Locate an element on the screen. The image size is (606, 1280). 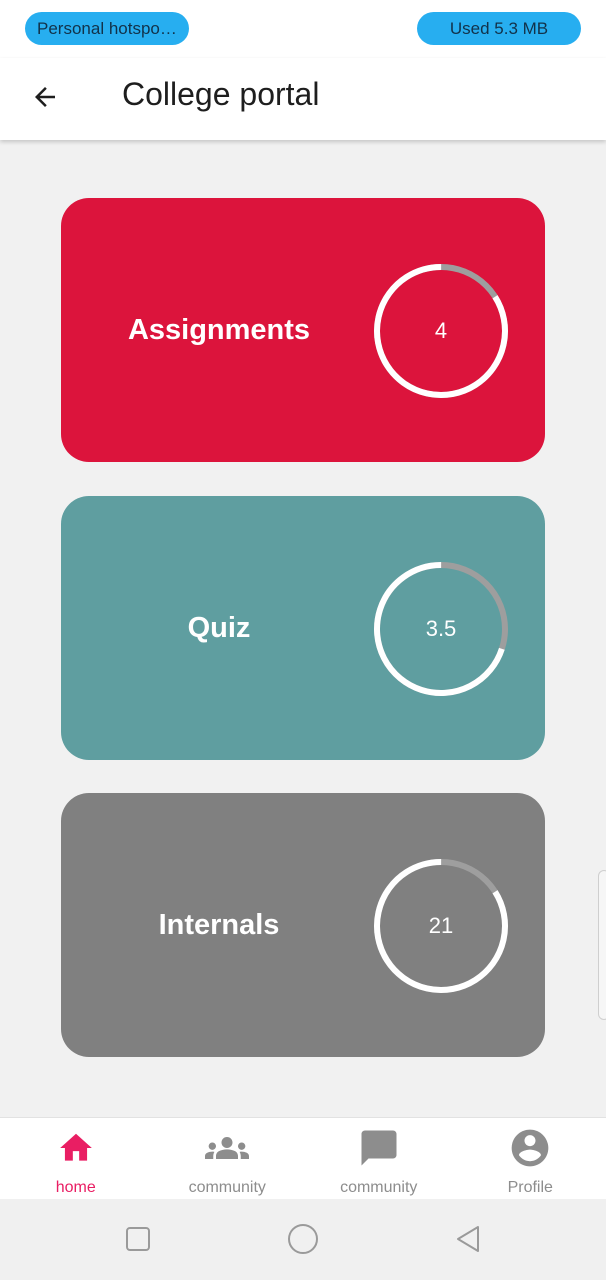
arrow-left-icon is located at coordinates (45, 97).